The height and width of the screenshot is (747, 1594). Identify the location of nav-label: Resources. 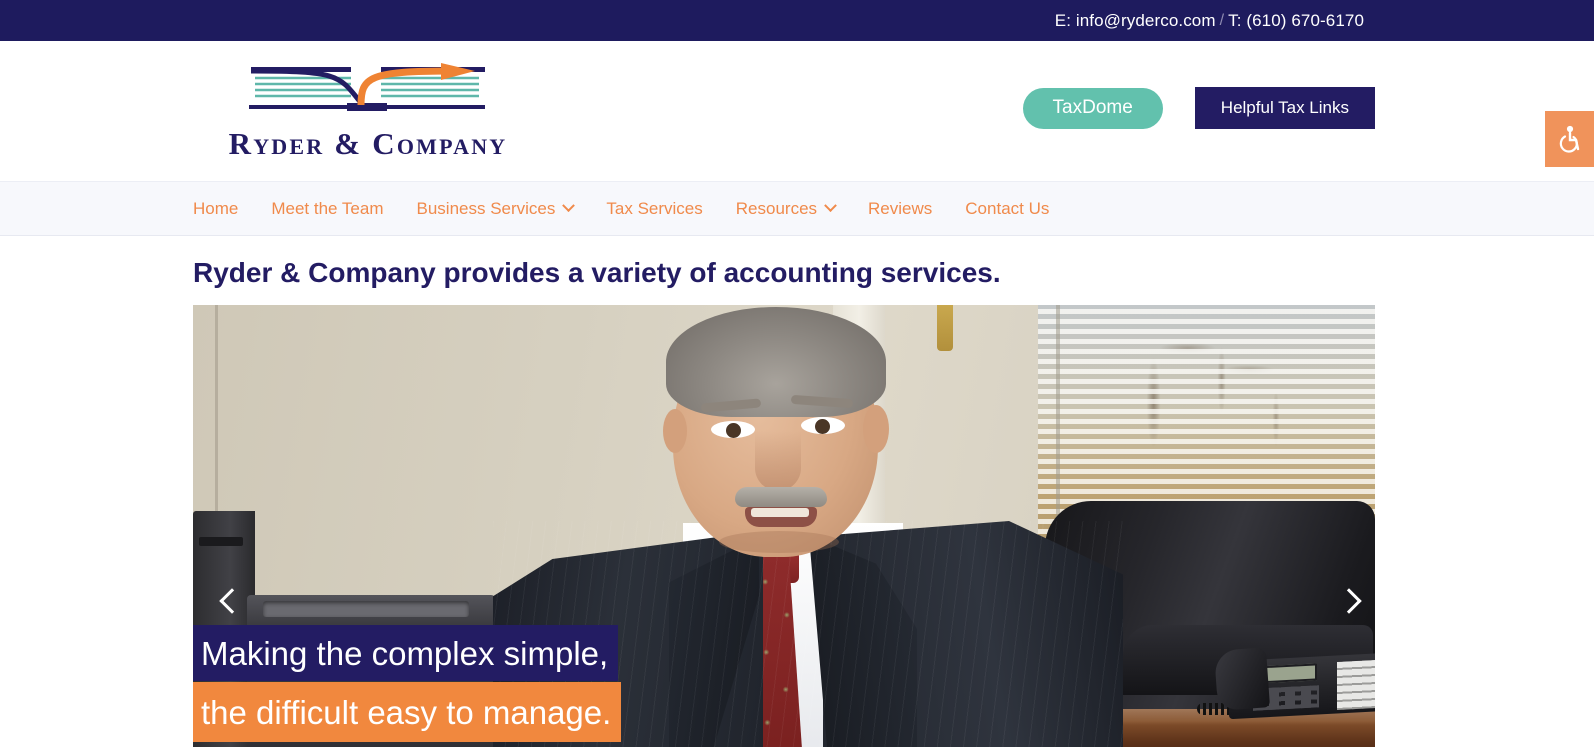
(776, 208).